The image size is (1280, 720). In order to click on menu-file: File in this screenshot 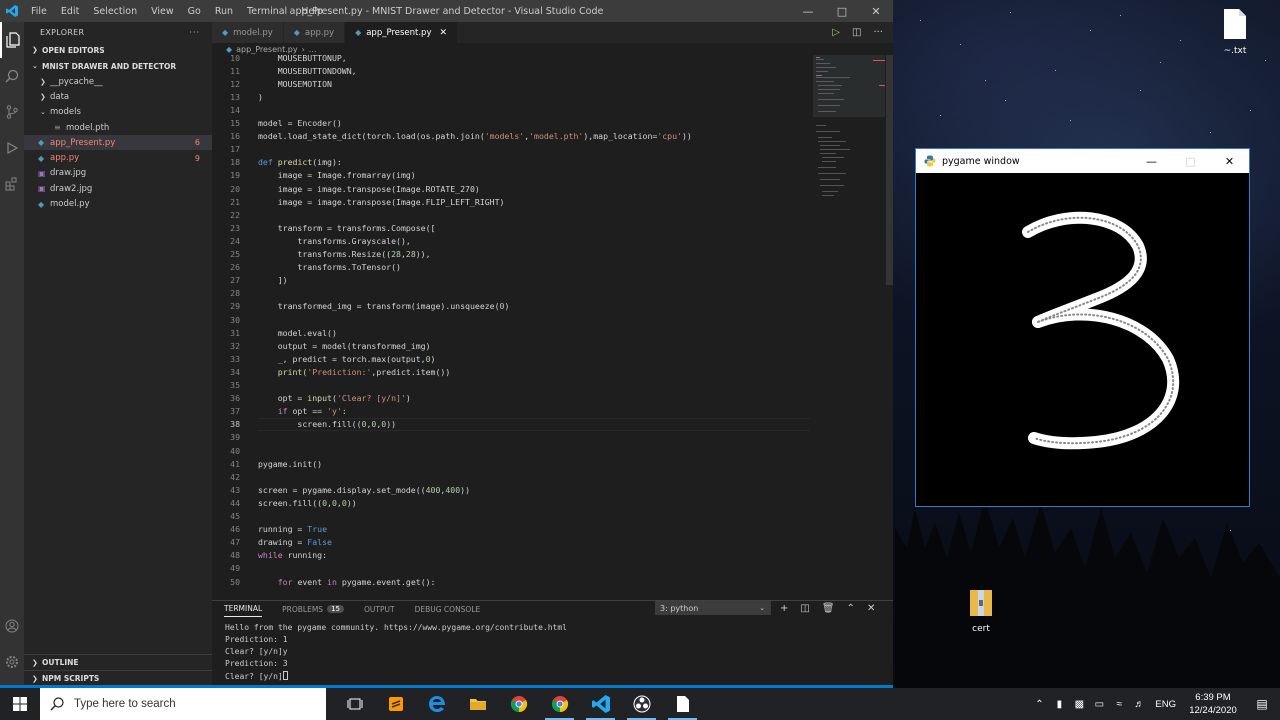, I will do `click(39, 11)`.